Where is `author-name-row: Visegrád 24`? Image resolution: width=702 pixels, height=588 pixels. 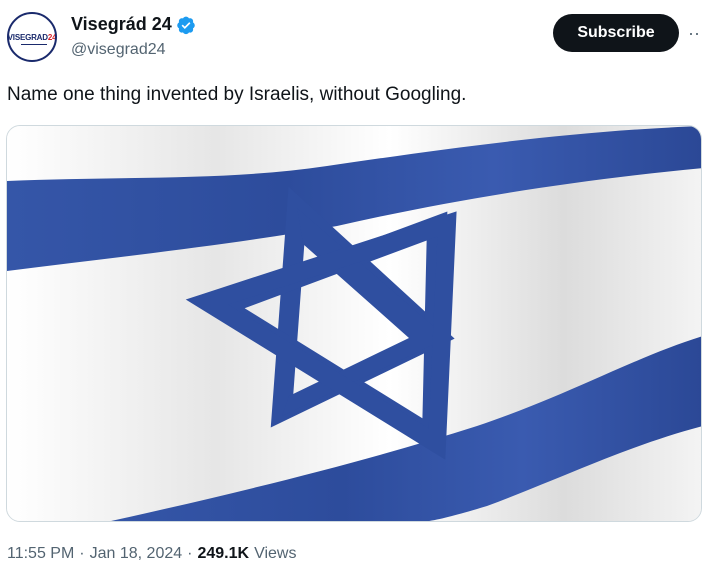
author-name-row: Visegrád 24 is located at coordinates (133, 24).